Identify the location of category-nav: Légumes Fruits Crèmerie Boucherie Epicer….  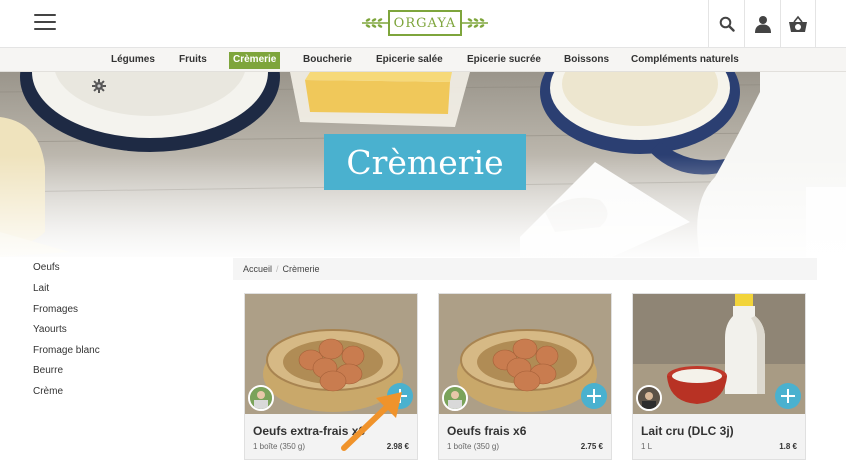
(423, 60).